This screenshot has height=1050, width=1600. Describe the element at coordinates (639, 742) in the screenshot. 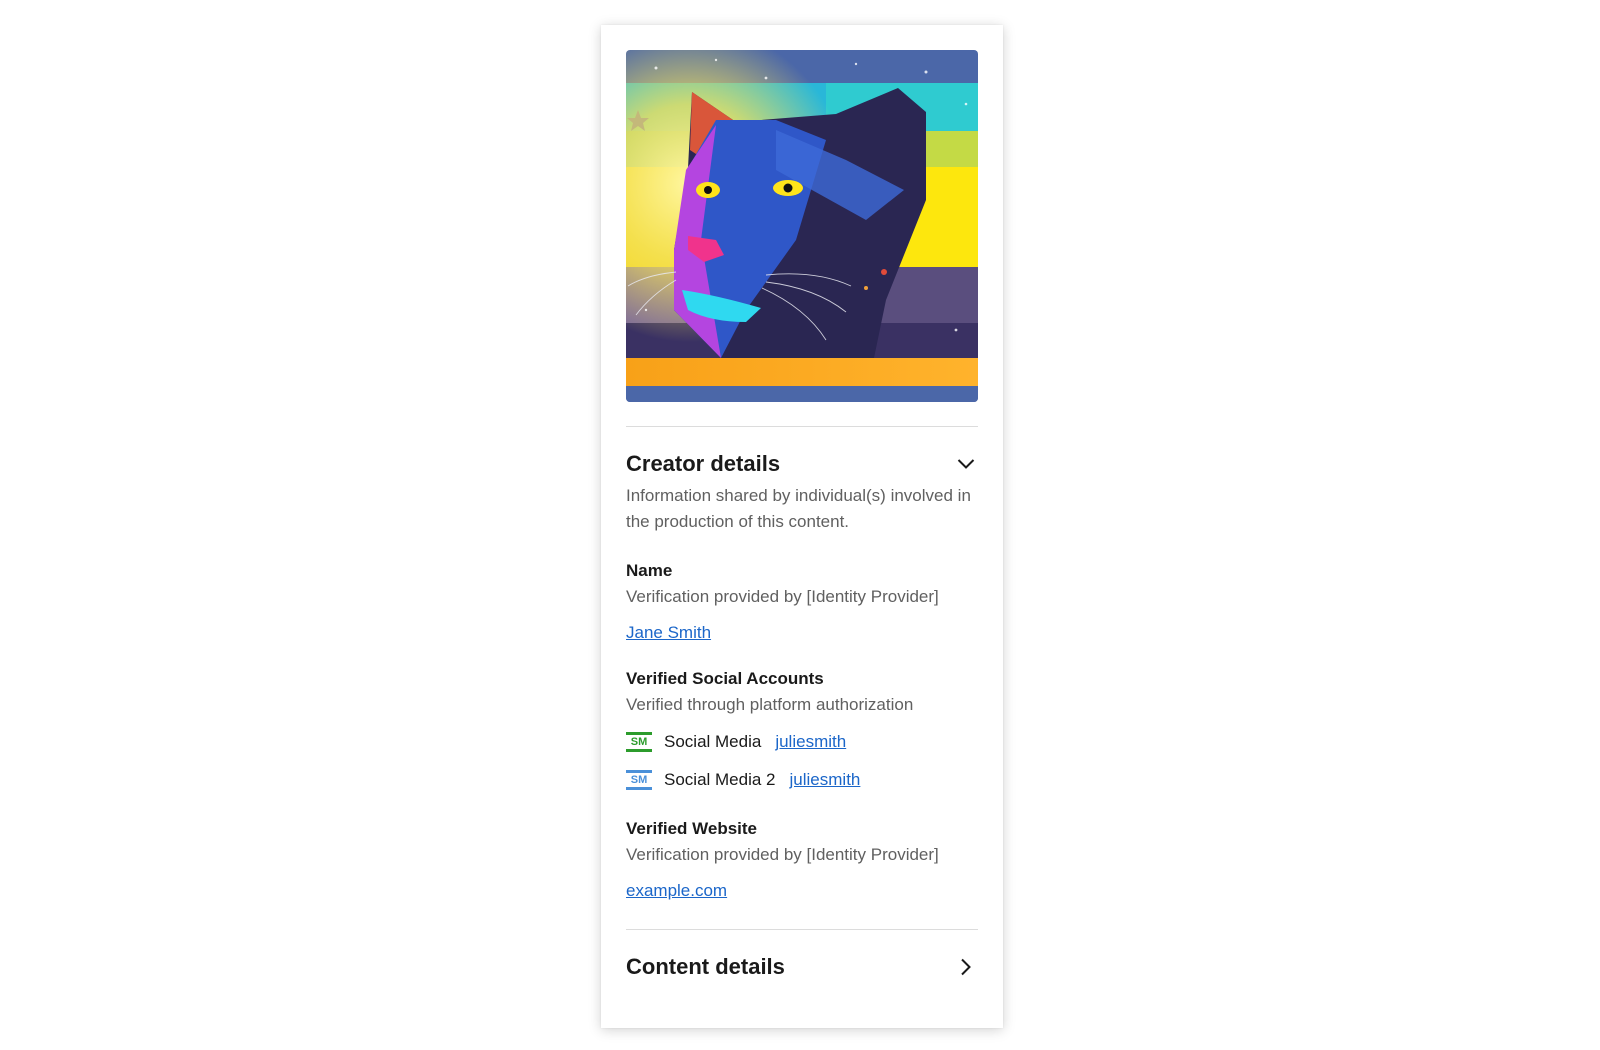

I see `social-media-icon: SM` at that location.